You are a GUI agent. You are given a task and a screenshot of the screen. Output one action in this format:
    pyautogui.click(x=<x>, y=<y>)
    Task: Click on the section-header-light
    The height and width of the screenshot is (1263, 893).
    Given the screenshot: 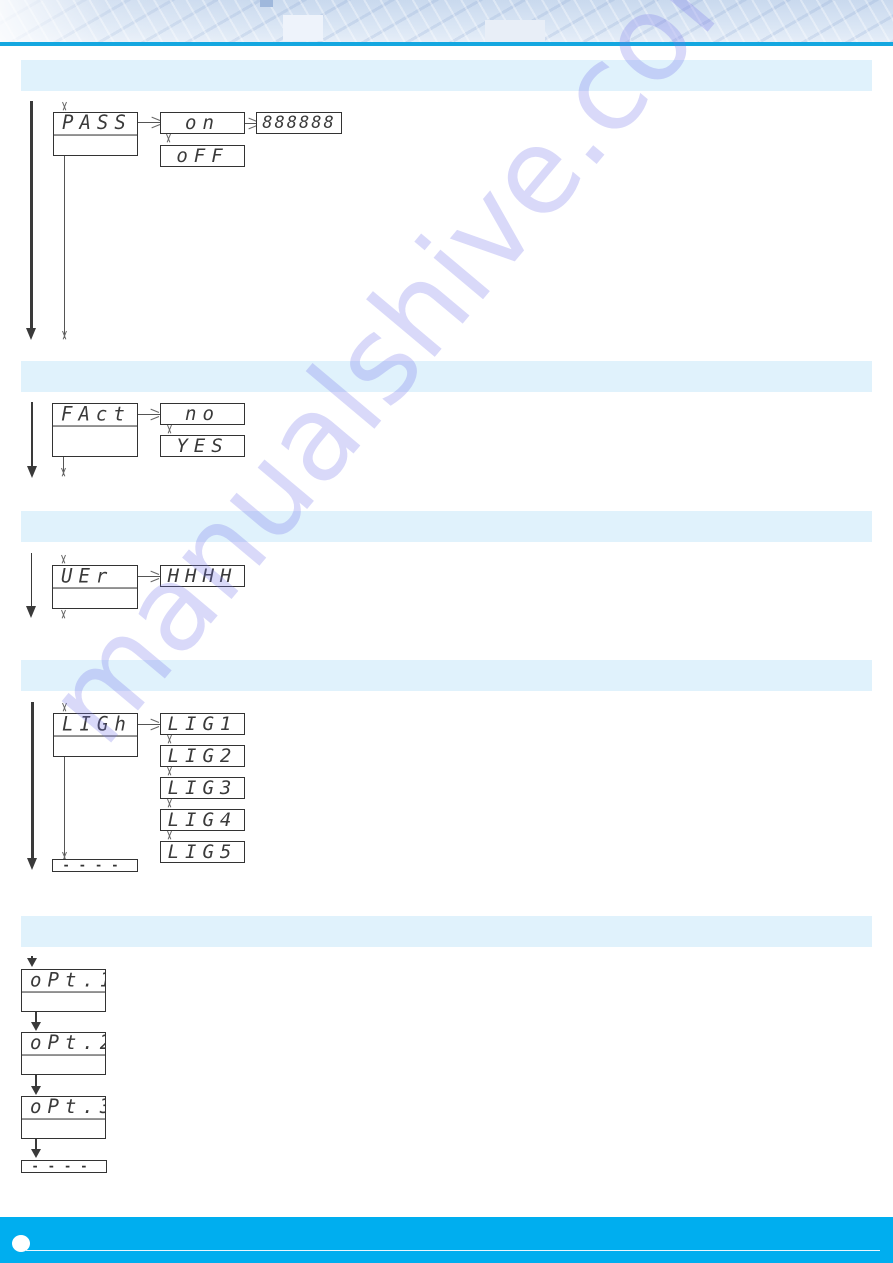 What is the action you would take?
    pyautogui.click(x=446, y=675)
    